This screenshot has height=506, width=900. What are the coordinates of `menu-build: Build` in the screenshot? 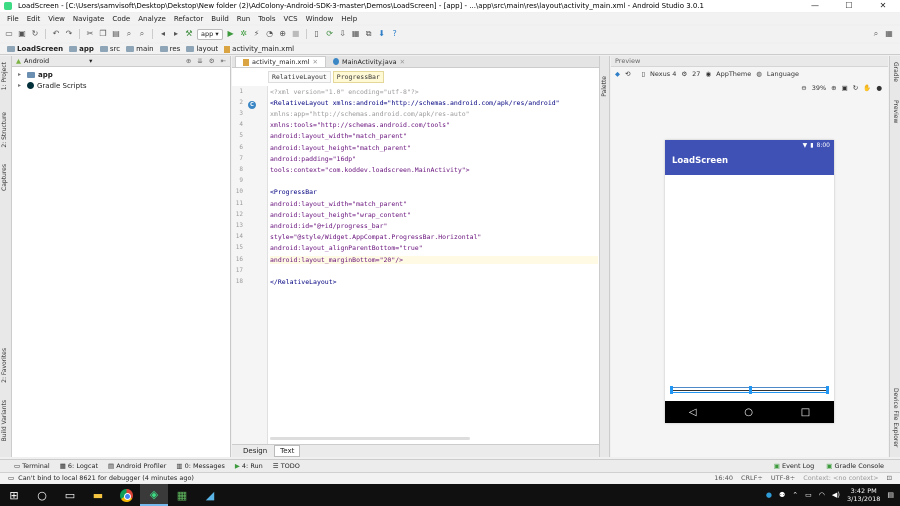 It's located at (220, 19).